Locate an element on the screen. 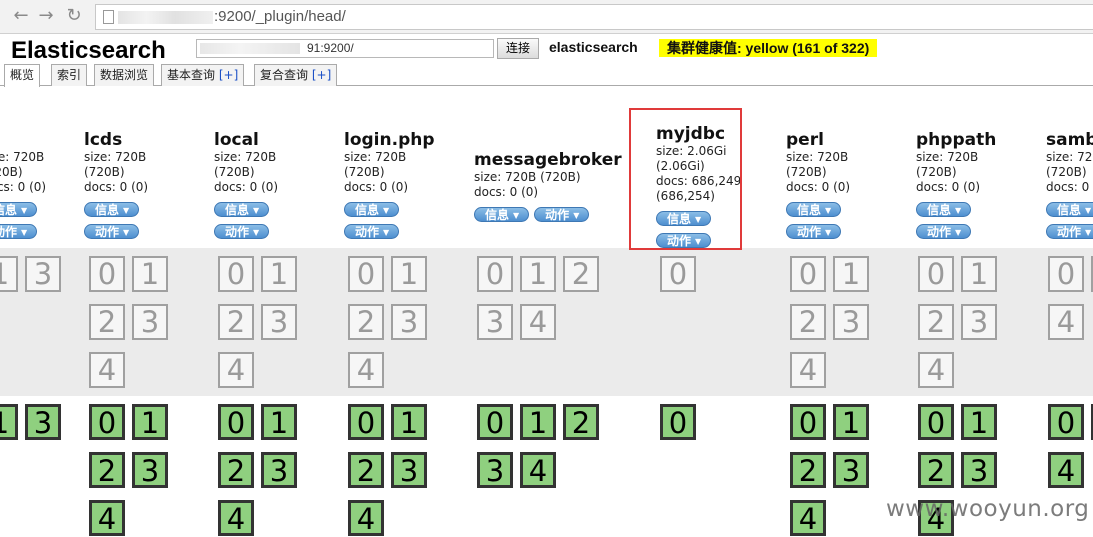 Image resolution: width=1093 pixels, height=537 pixels. tab-browser: 数据浏览 is located at coordinates (124, 75).